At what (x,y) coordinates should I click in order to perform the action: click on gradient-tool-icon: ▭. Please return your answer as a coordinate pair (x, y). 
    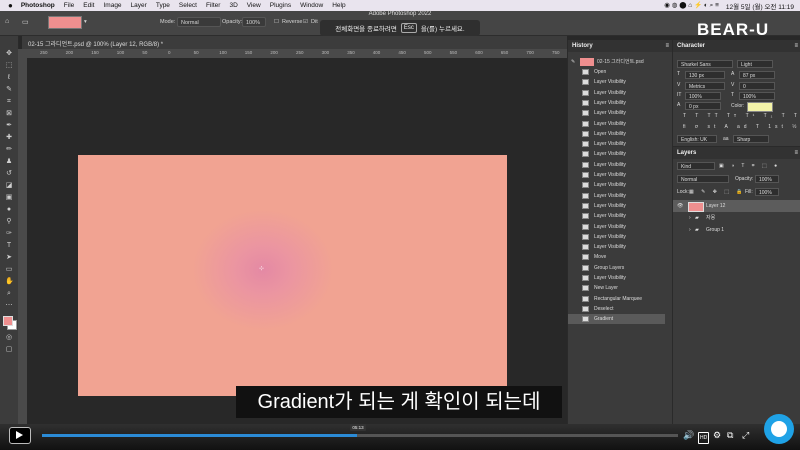
    Looking at the image, I should click on (25, 22).